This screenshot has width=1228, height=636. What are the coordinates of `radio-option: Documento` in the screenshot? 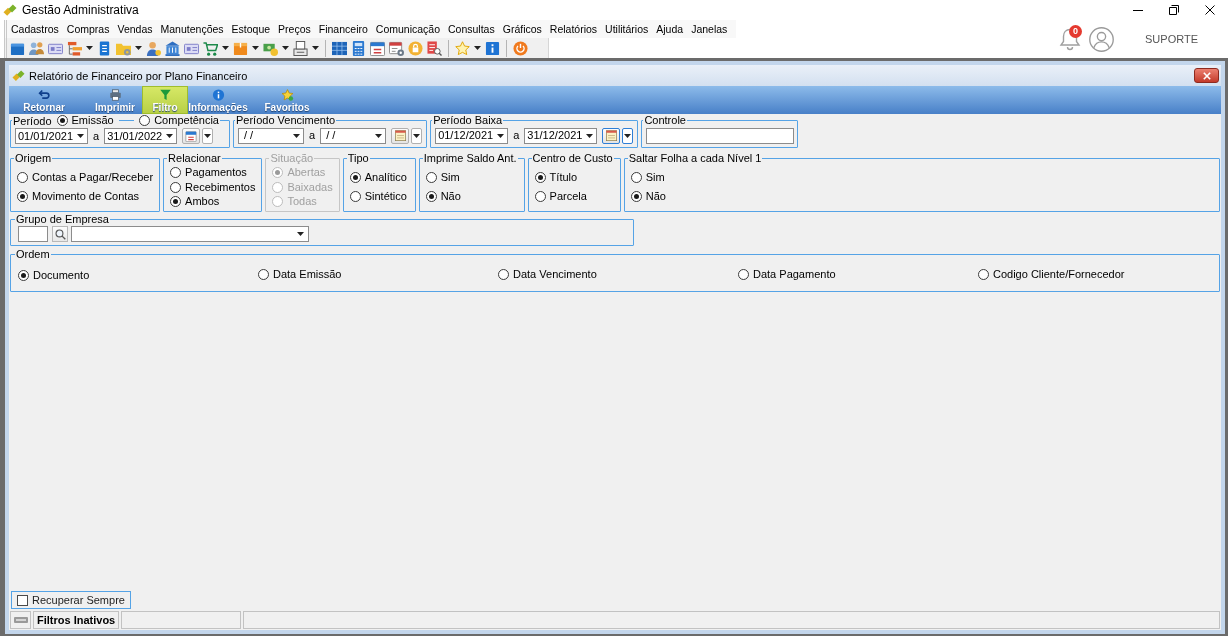 It's located at (54, 275).